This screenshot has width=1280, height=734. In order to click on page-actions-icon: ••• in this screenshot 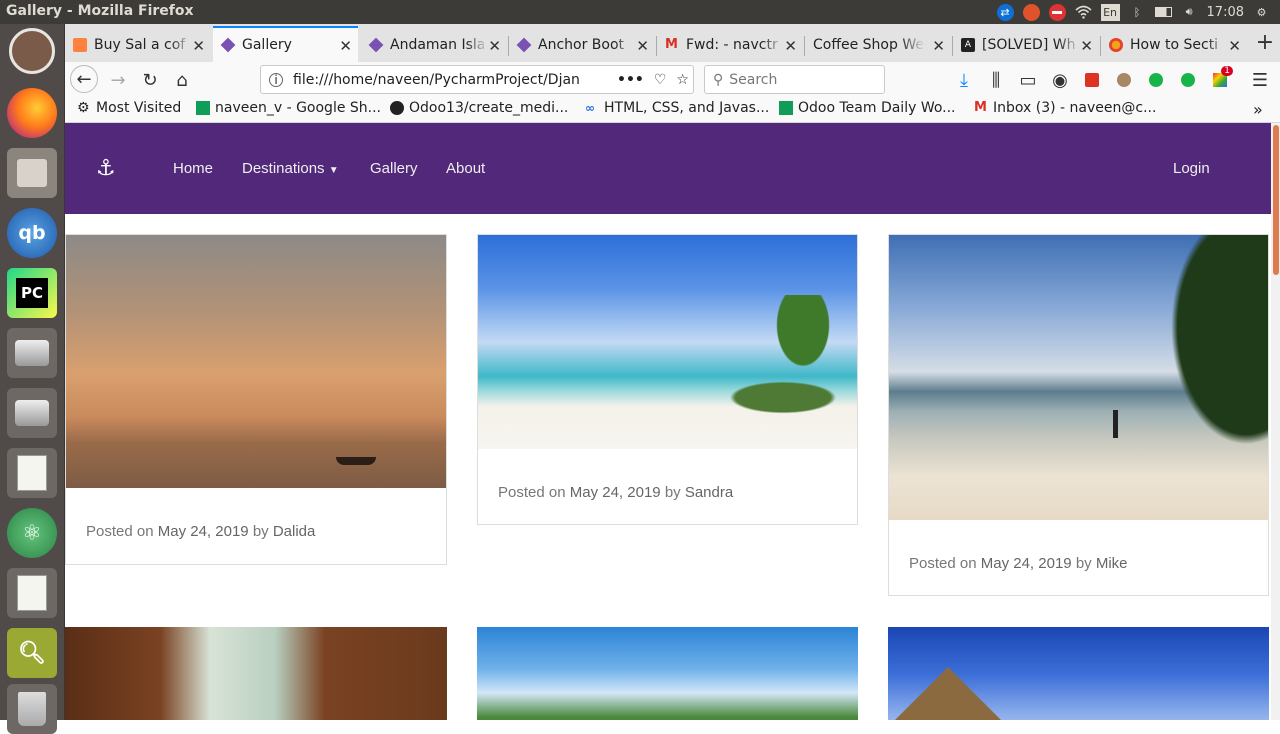, I will do `click(630, 80)`.